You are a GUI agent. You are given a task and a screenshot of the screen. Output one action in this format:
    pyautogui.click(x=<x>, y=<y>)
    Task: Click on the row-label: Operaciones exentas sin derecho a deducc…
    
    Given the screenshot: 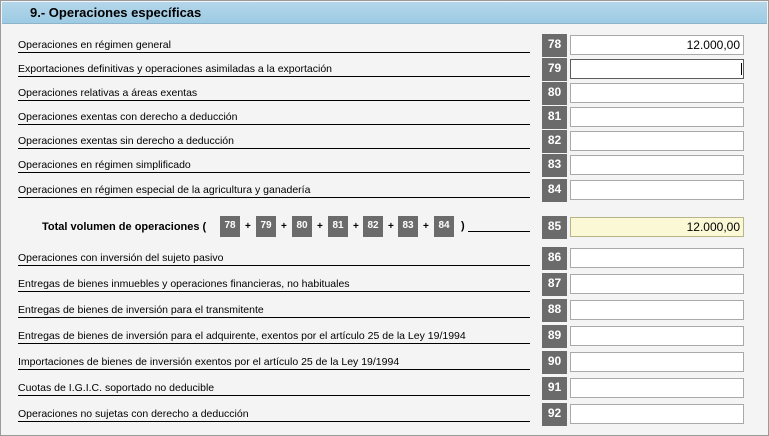 What is the action you would take?
    pyautogui.click(x=127, y=141)
    